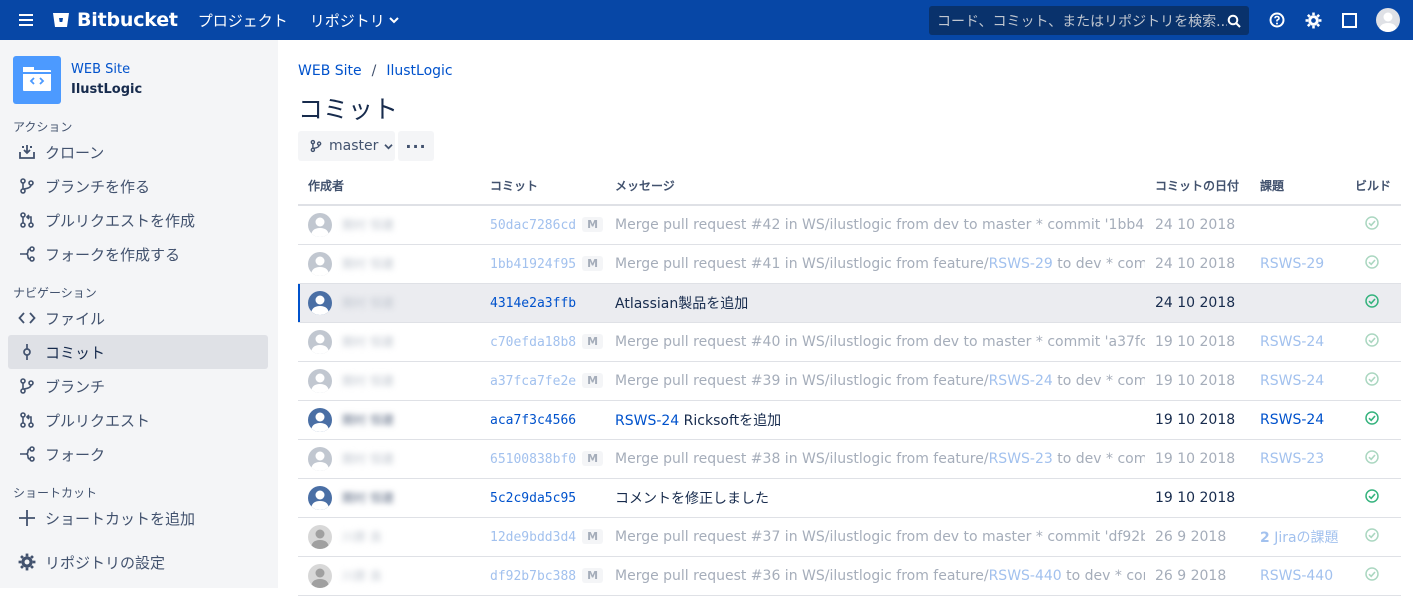 Image resolution: width=1413 pixels, height=596 pixels. What do you see at coordinates (26, 20) in the screenshot?
I see `menu-icon` at bounding box center [26, 20].